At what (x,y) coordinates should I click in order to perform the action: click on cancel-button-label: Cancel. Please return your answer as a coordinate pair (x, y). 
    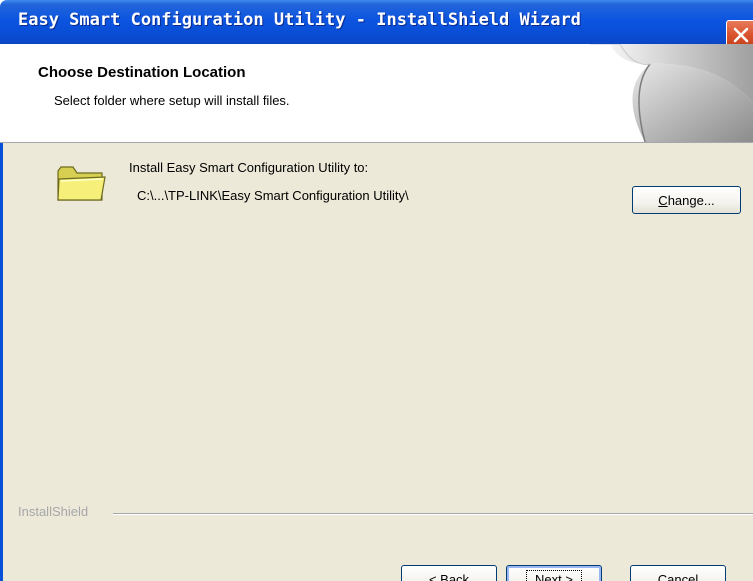
    Looking at the image, I should click on (678, 576).